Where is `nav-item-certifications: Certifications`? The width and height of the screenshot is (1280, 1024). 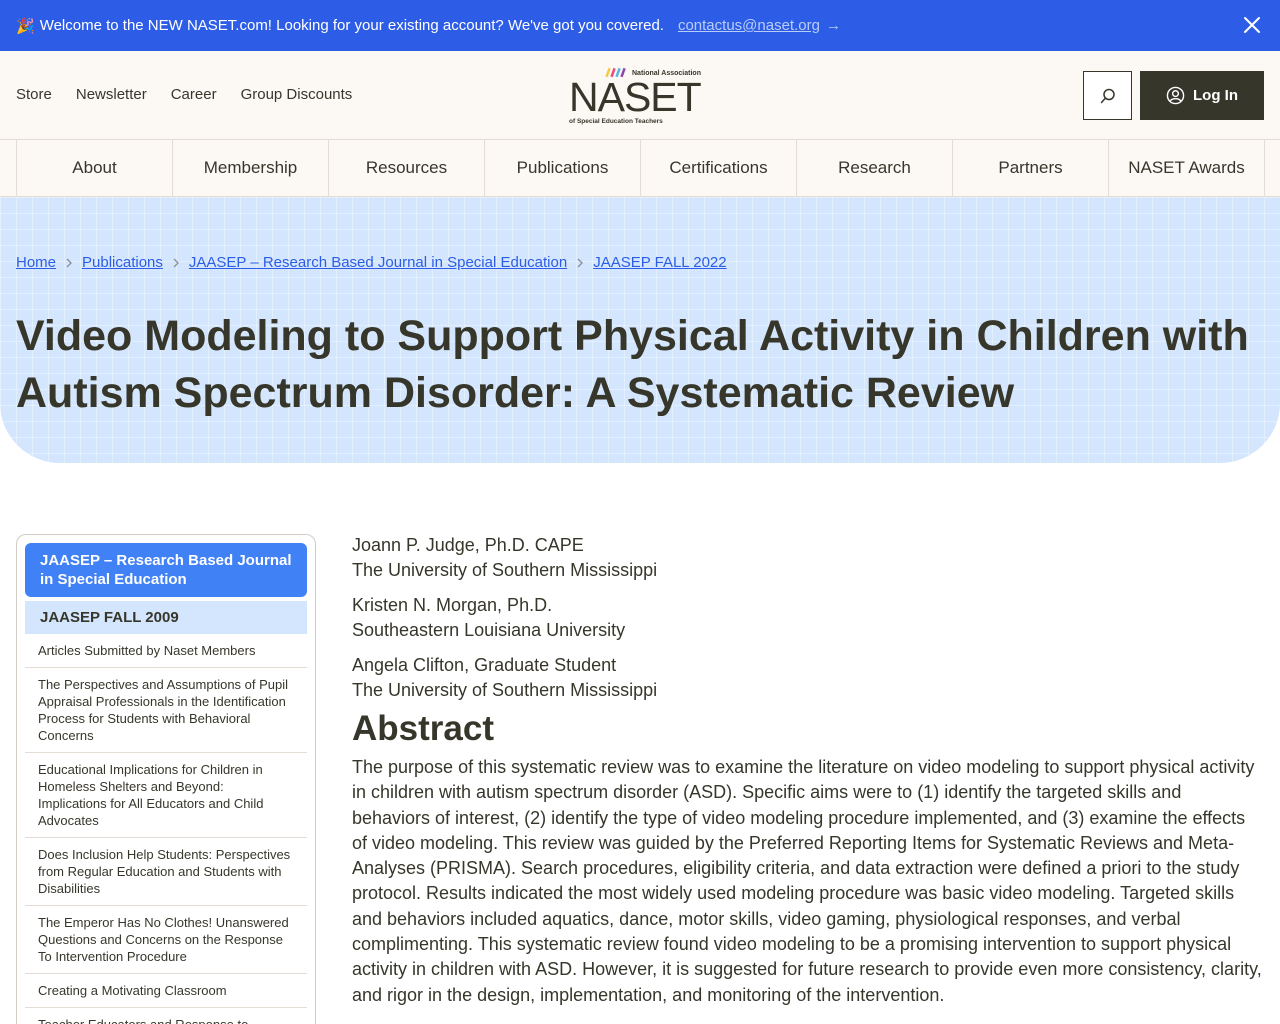
nav-item-certifications: Certifications is located at coordinates (719, 168).